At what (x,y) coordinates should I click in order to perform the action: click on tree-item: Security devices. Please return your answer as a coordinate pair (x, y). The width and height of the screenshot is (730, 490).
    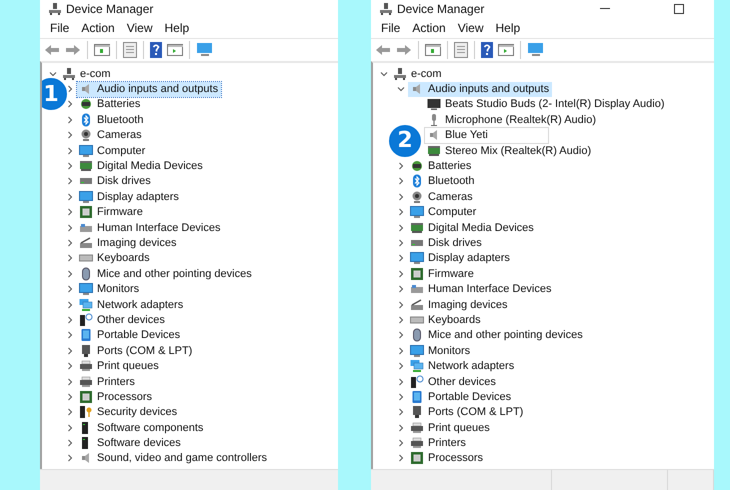
    Looking at the image, I should click on (128, 412).